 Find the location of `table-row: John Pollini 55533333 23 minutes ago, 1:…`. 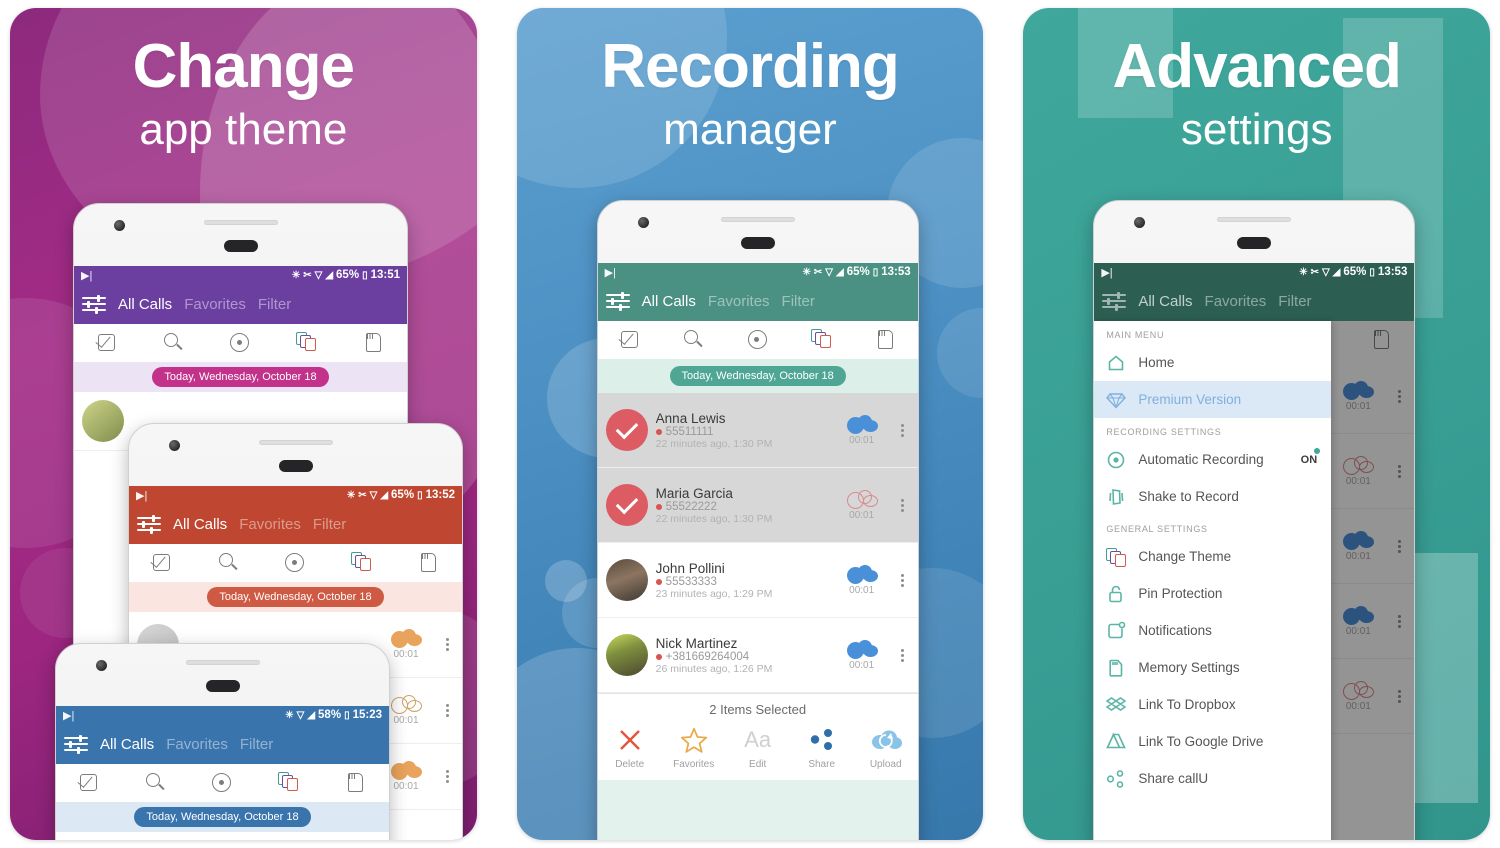

table-row: John Pollini 55533333 23 minutes ago, 1:… is located at coordinates (757, 580).